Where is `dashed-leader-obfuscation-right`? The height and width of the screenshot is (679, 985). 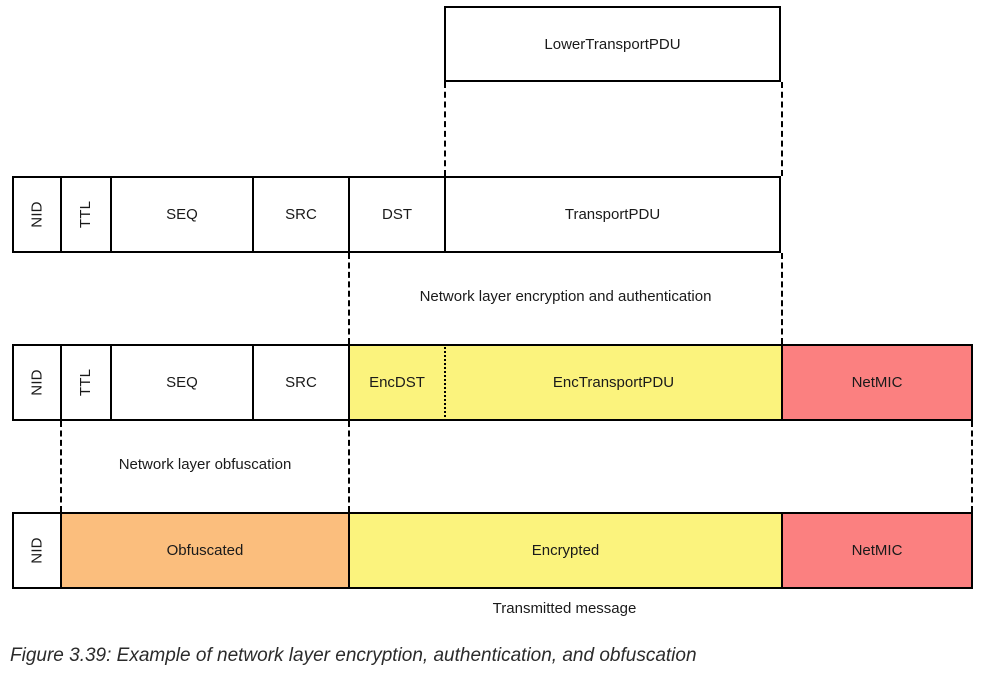 dashed-leader-obfuscation-right is located at coordinates (349, 466).